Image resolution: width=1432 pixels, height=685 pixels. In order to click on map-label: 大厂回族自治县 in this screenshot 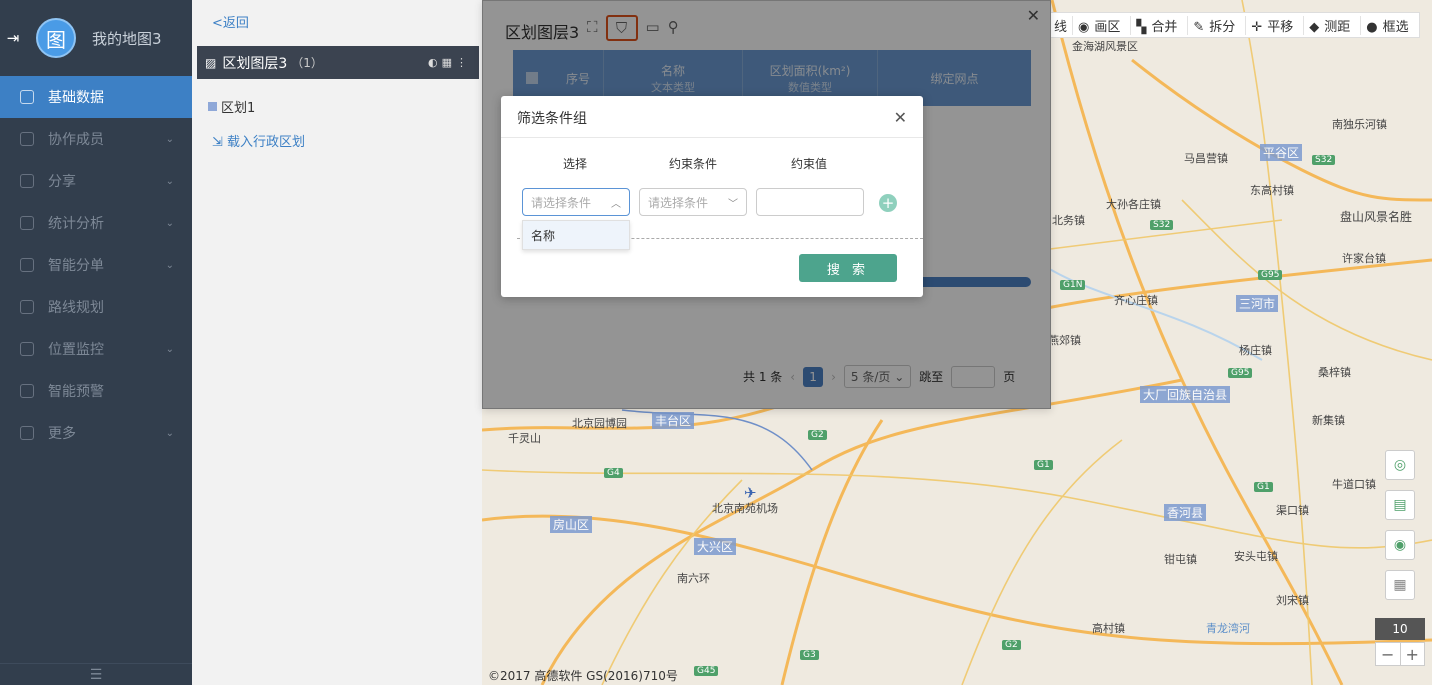, I will do `click(1185, 394)`.